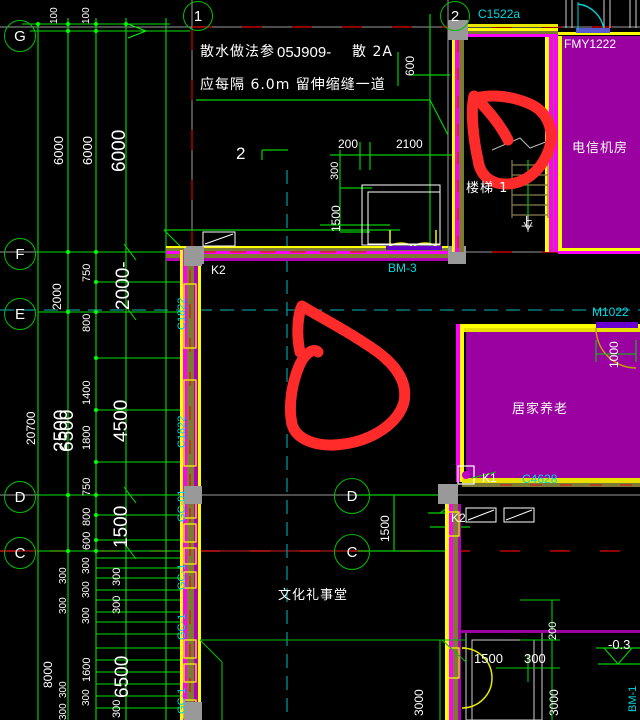 The height and width of the screenshot is (720, 640). What do you see at coordinates (182, 626) in the screenshot?
I see `tag-GC-1-b: GC-1` at bounding box center [182, 626].